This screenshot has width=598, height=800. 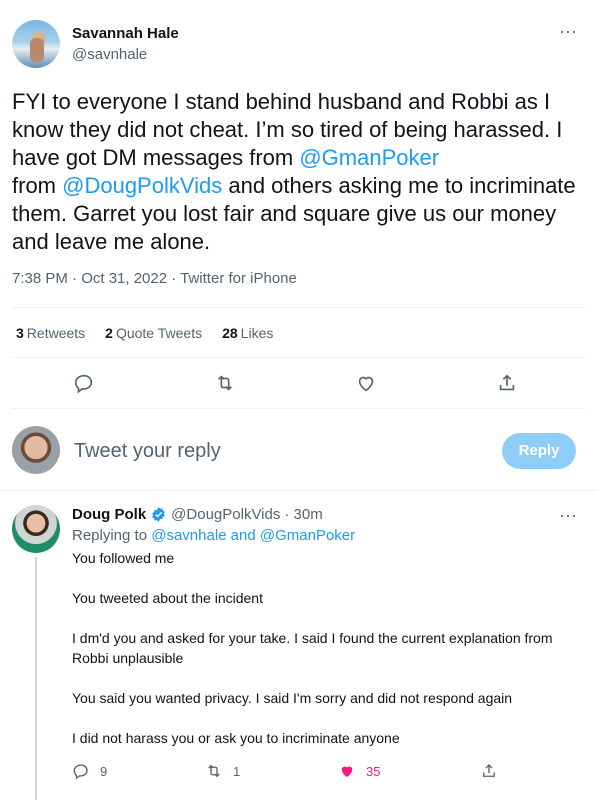 What do you see at coordinates (36, 450) in the screenshot?
I see `user-avatar` at bounding box center [36, 450].